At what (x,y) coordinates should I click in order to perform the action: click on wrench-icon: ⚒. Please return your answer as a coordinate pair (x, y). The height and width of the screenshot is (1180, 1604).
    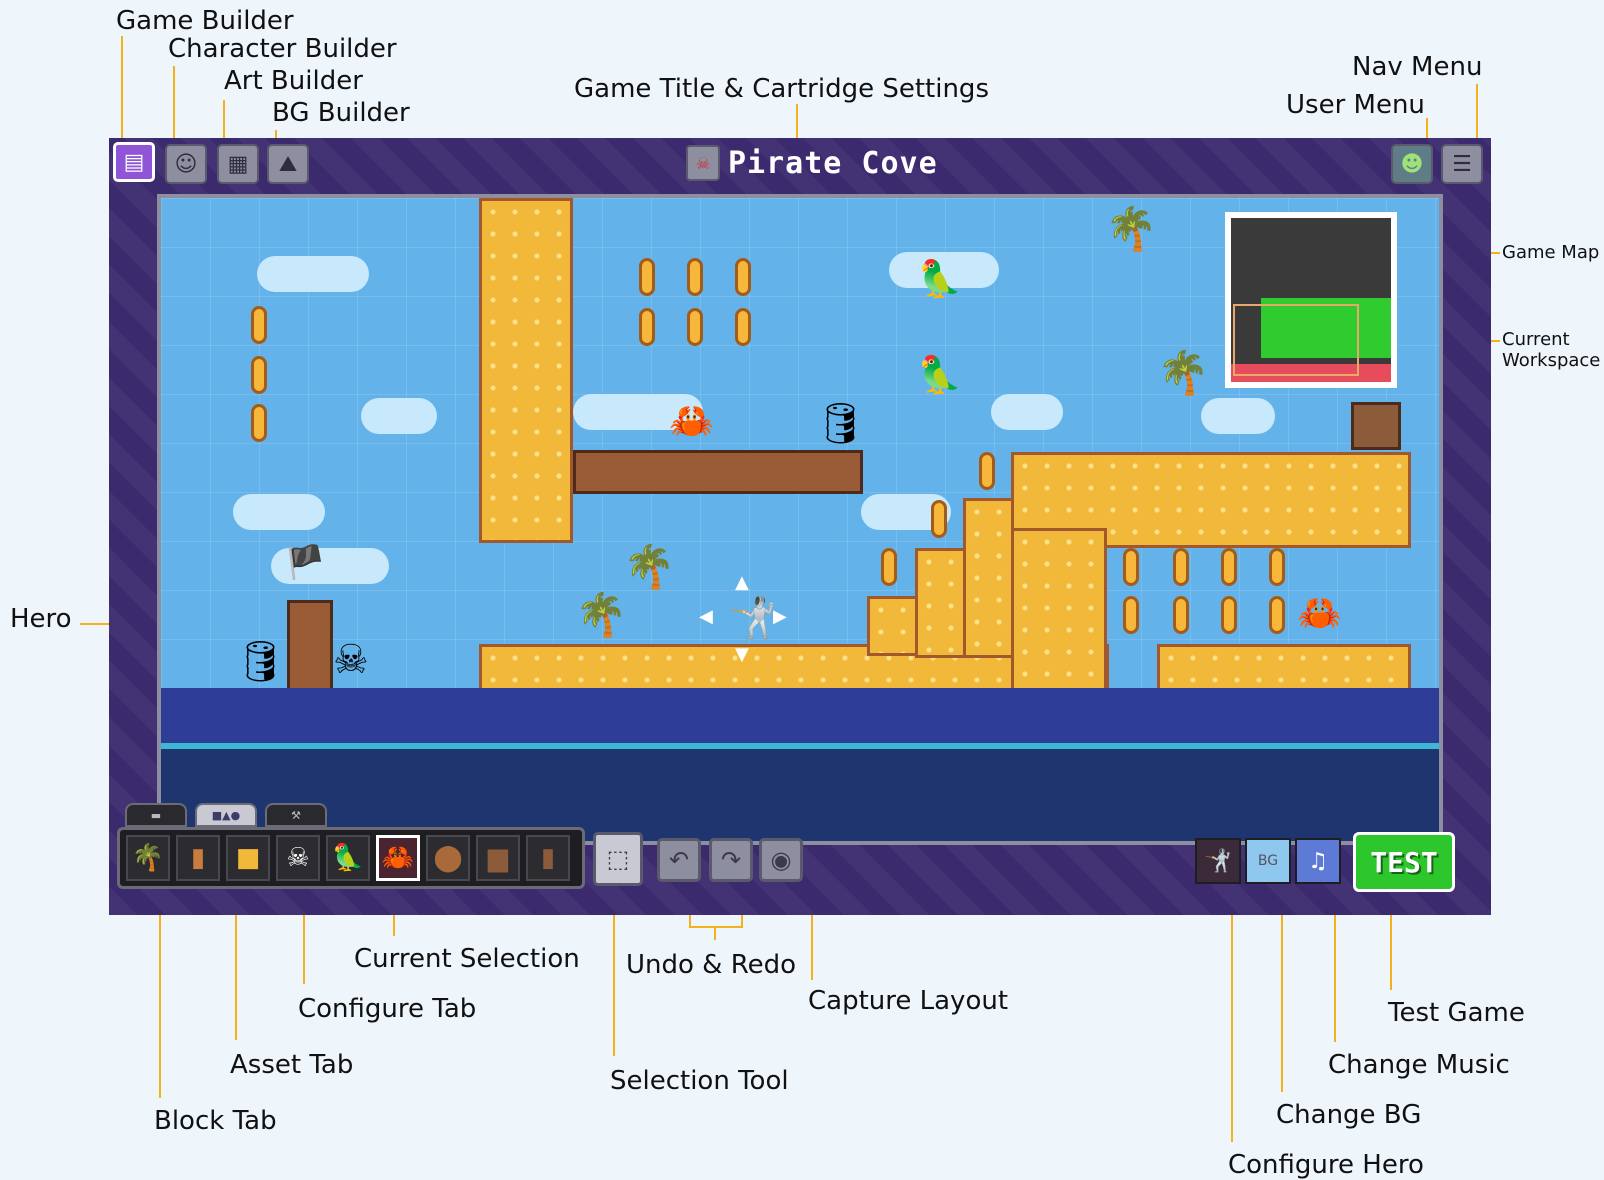
    Looking at the image, I should click on (296, 815).